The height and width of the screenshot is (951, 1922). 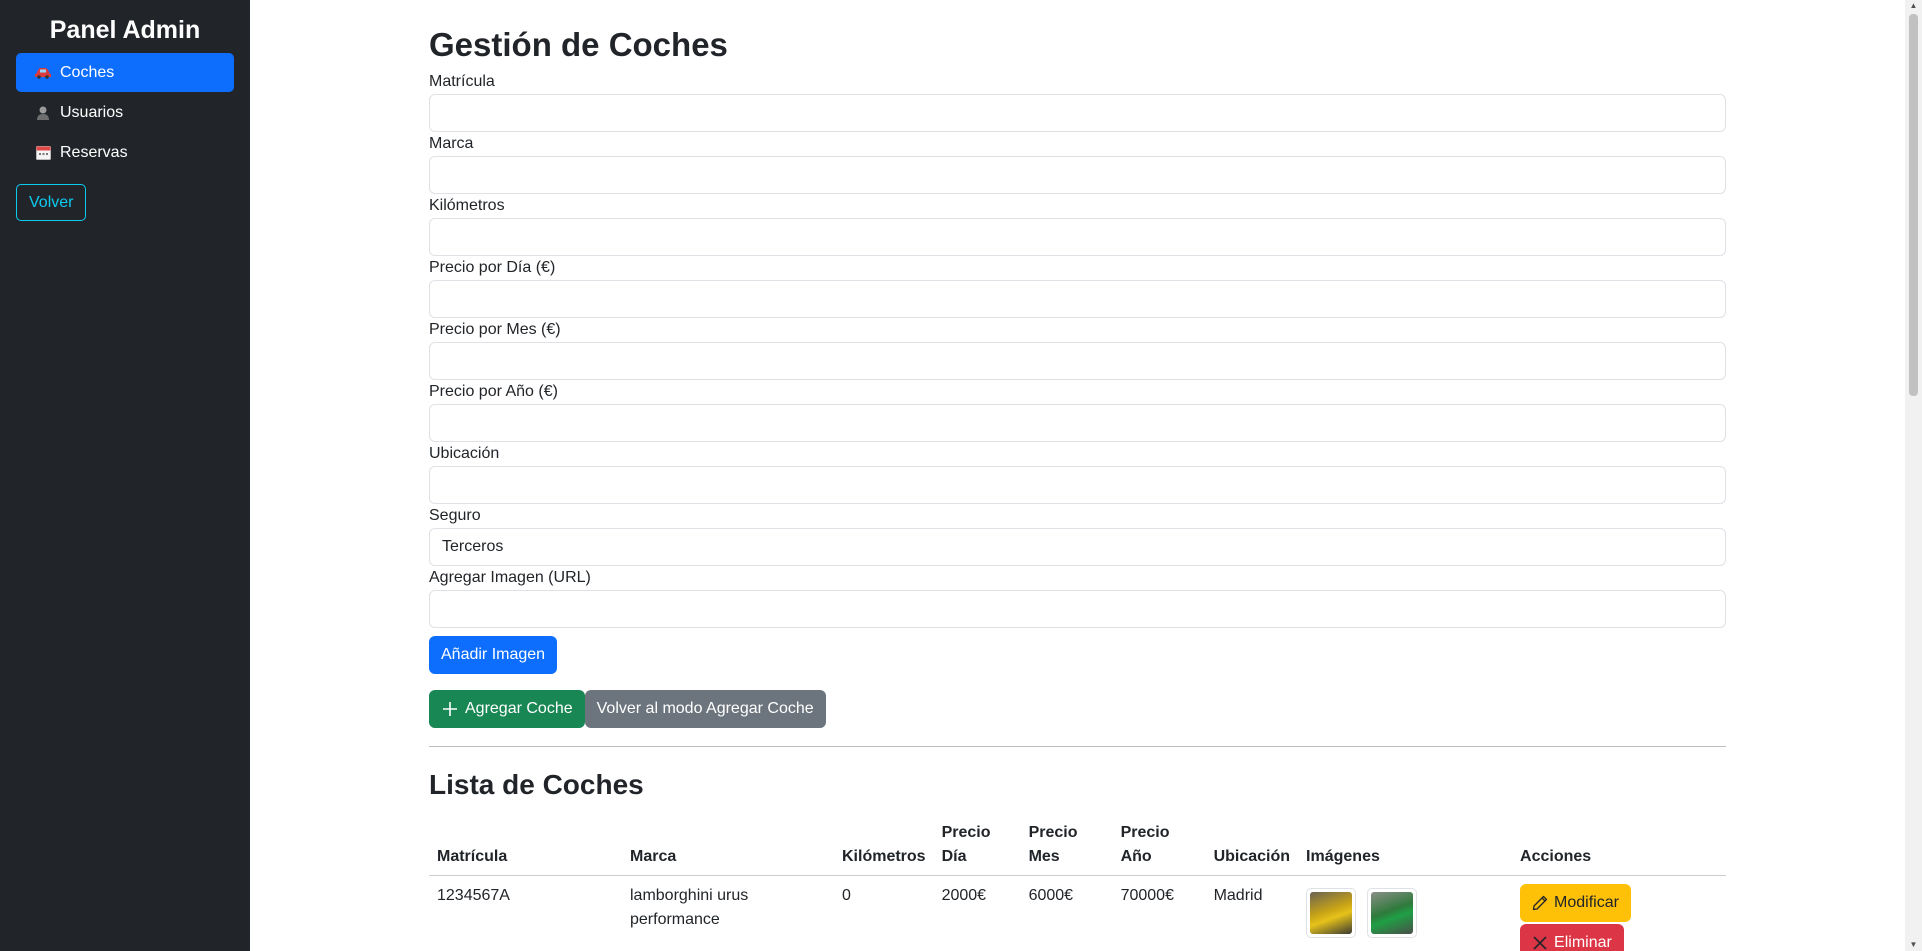 What do you see at coordinates (94, 152) in the screenshot?
I see `sidebar-item-label: Reservas` at bounding box center [94, 152].